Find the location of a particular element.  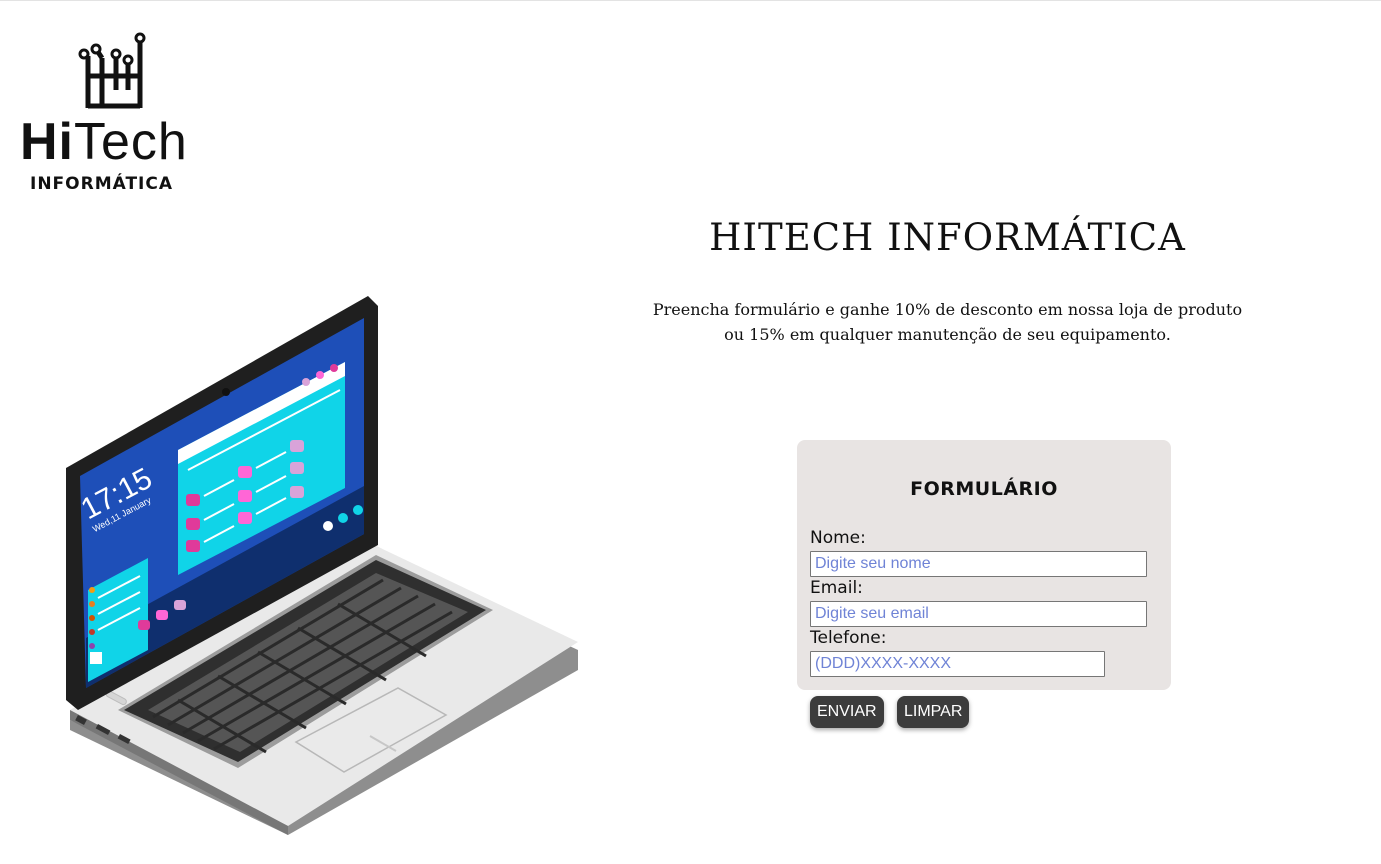

form-title: FORMULÁRIO is located at coordinates (984, 489).